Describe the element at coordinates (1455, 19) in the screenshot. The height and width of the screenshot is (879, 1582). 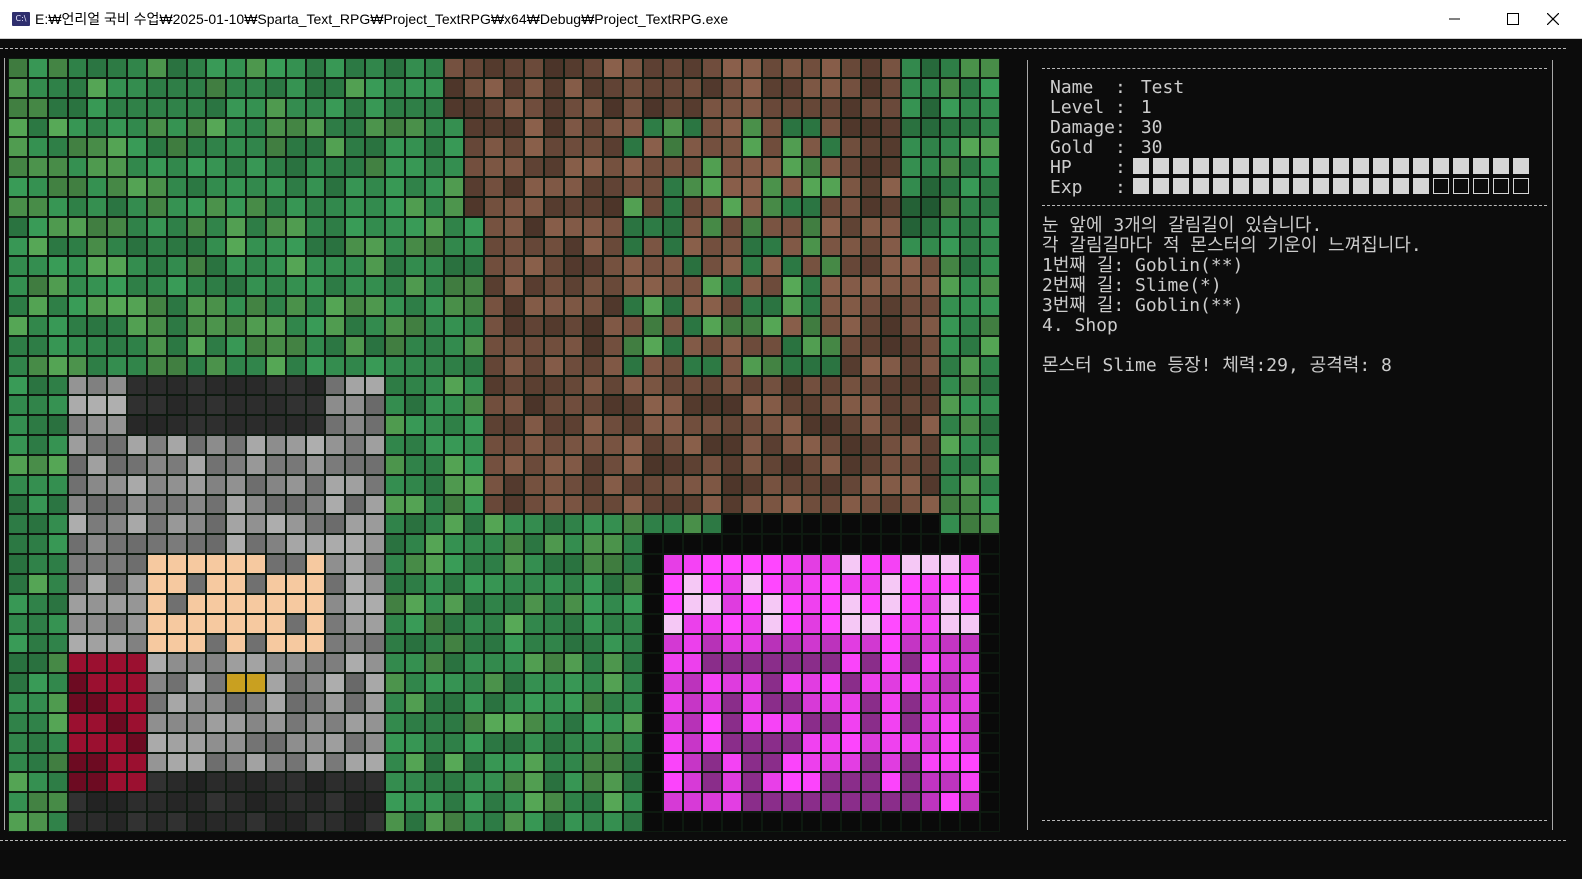
I see `minimize-button` at that location.